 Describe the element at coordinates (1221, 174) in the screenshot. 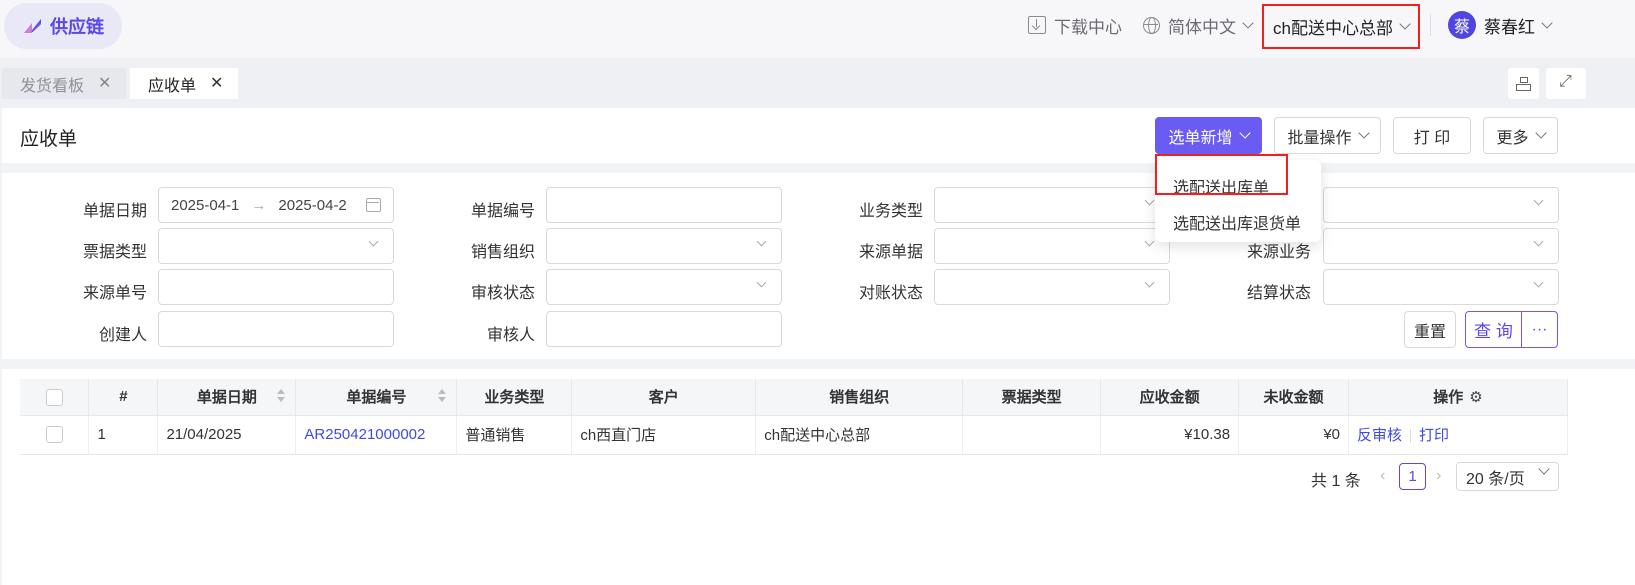

I see `highlight-box` at that location.